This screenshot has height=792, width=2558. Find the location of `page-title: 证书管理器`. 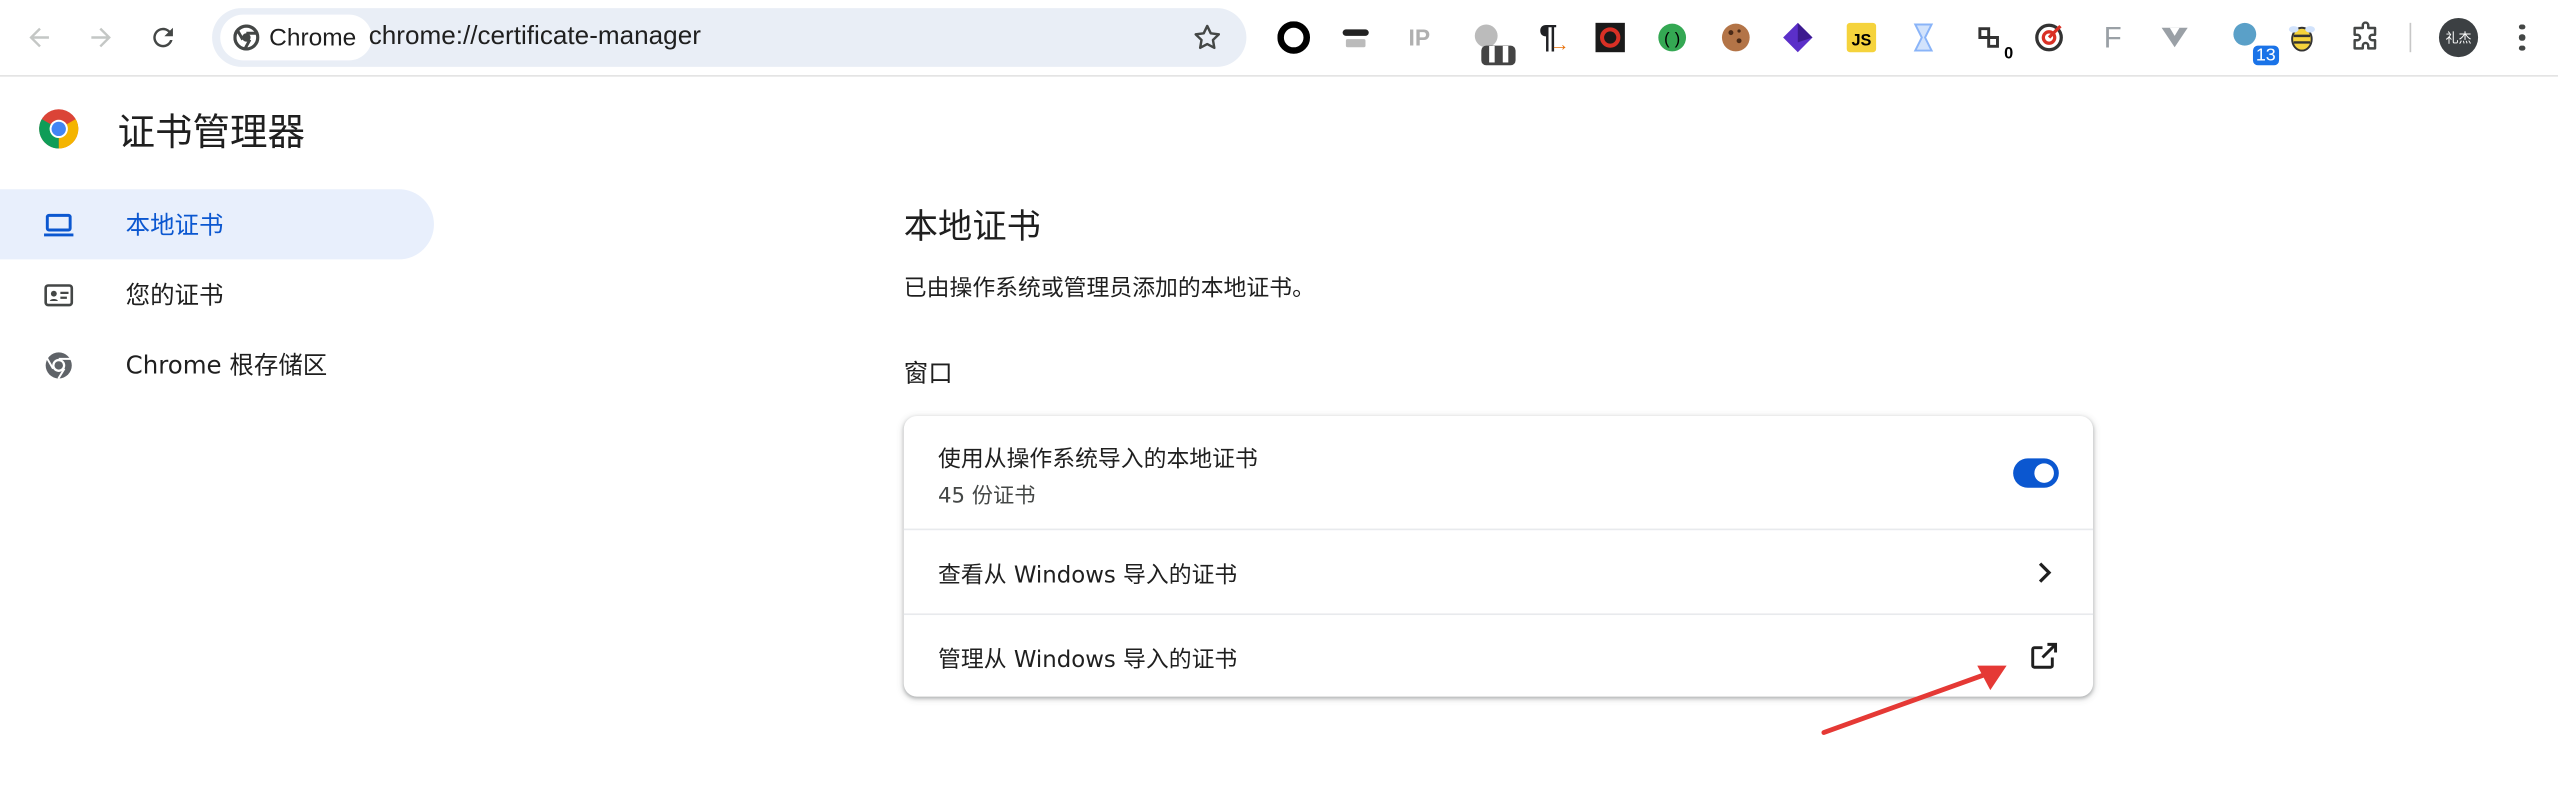

page-title: 证书管理器 is located at coordinates (211, 133).